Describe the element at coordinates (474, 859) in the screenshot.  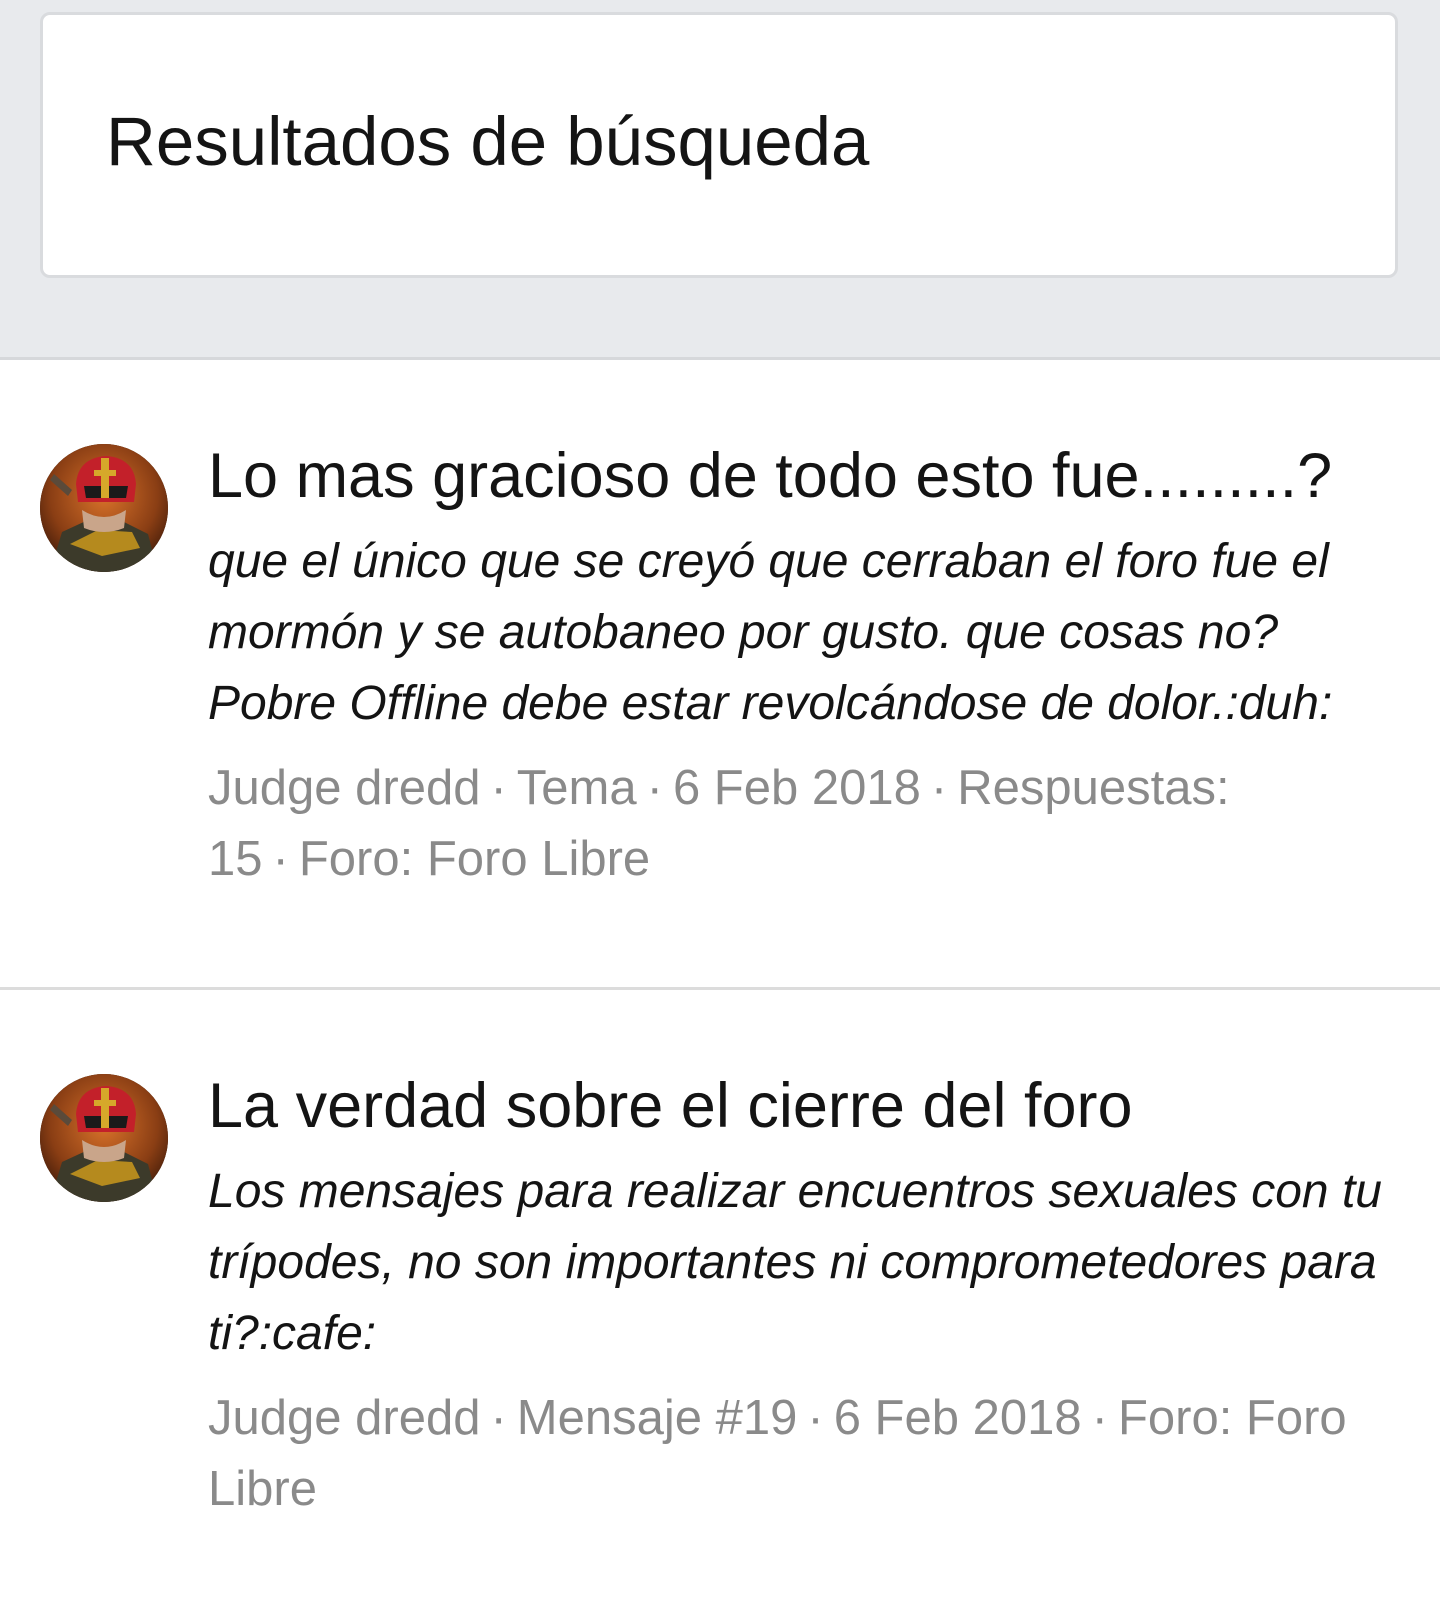
I see `forum-link: Foro: Foro Libre` at that location.